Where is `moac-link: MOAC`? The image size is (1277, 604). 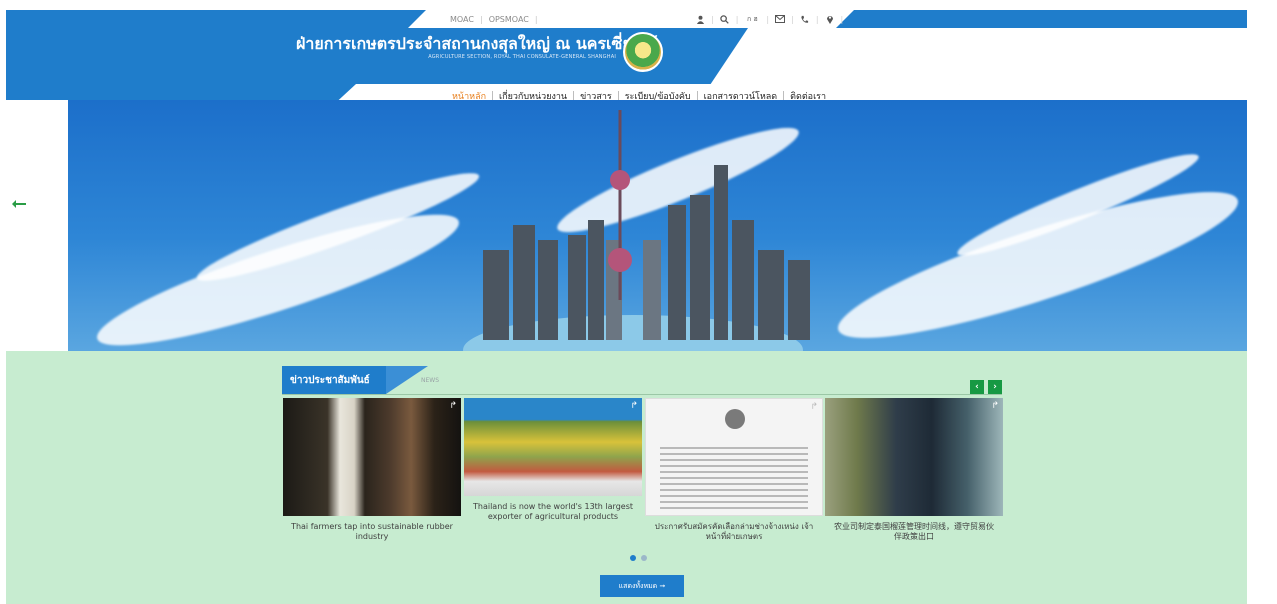
moac-link: MOAC is located at coordinates (462, 19).